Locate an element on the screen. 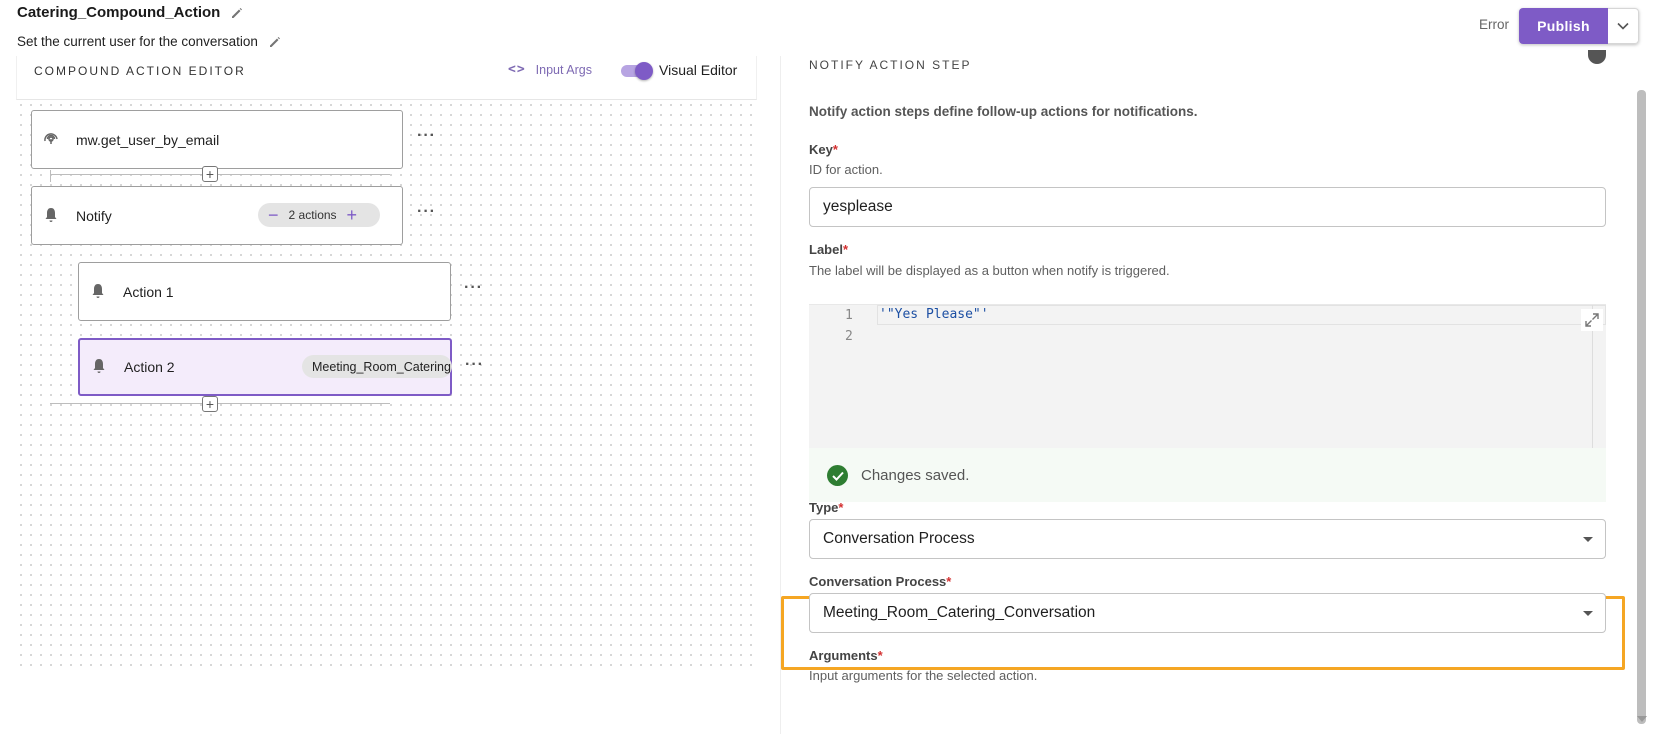 The image size is (1656, 734). node-label: Action 2 is located at coordinates (149, 367).